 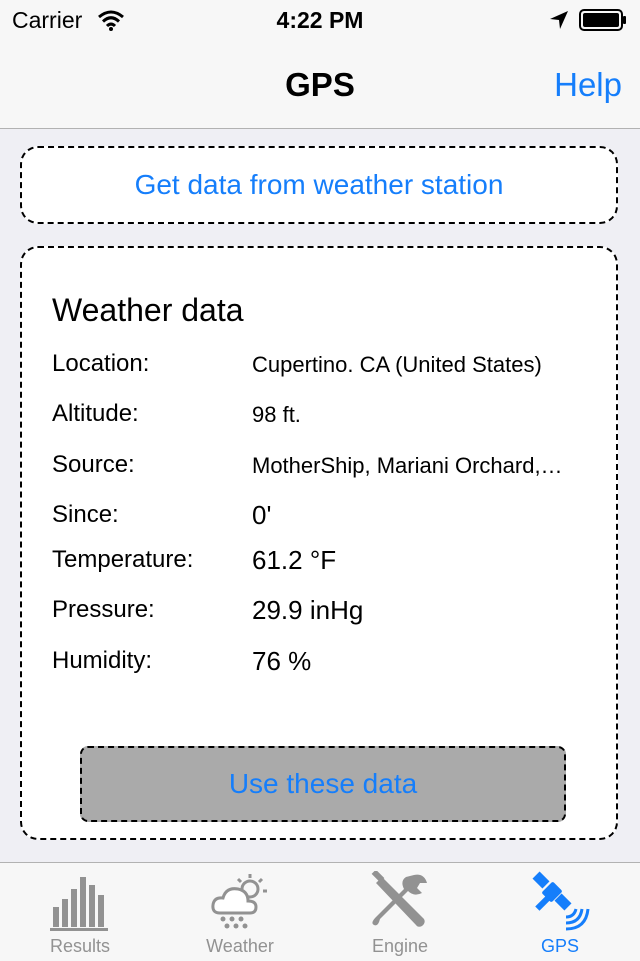 I want to click on location-label: Location:, so click(x=101, y=363).